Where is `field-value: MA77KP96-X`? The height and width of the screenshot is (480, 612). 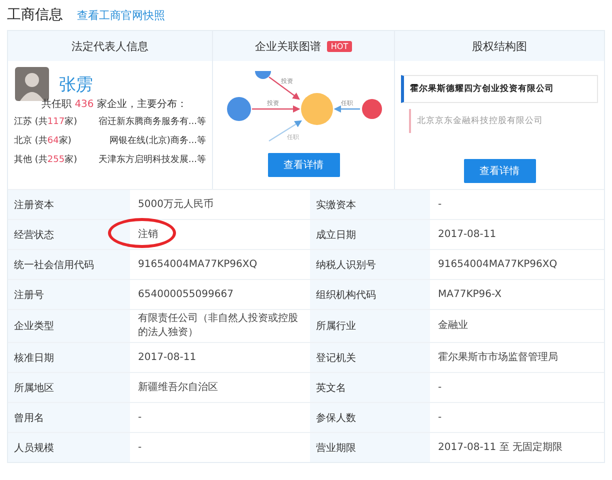 field-value: MA77KP96-X is located at coordinates (470, 295).